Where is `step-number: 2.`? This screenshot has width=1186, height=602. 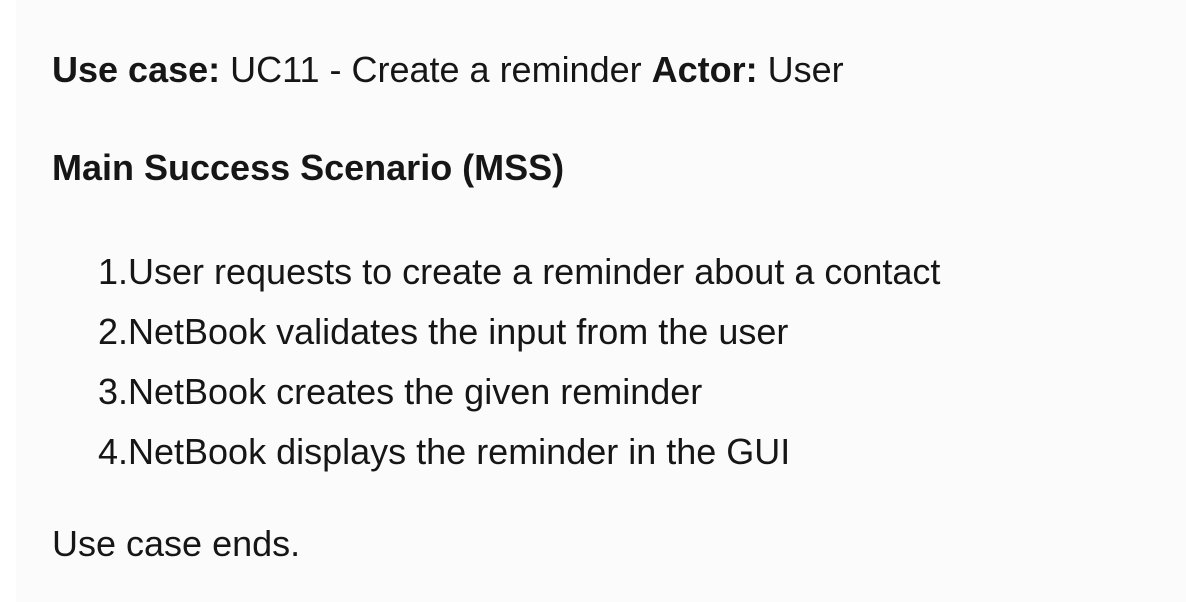 step-number: 2. is located at coordinates (112, 331).